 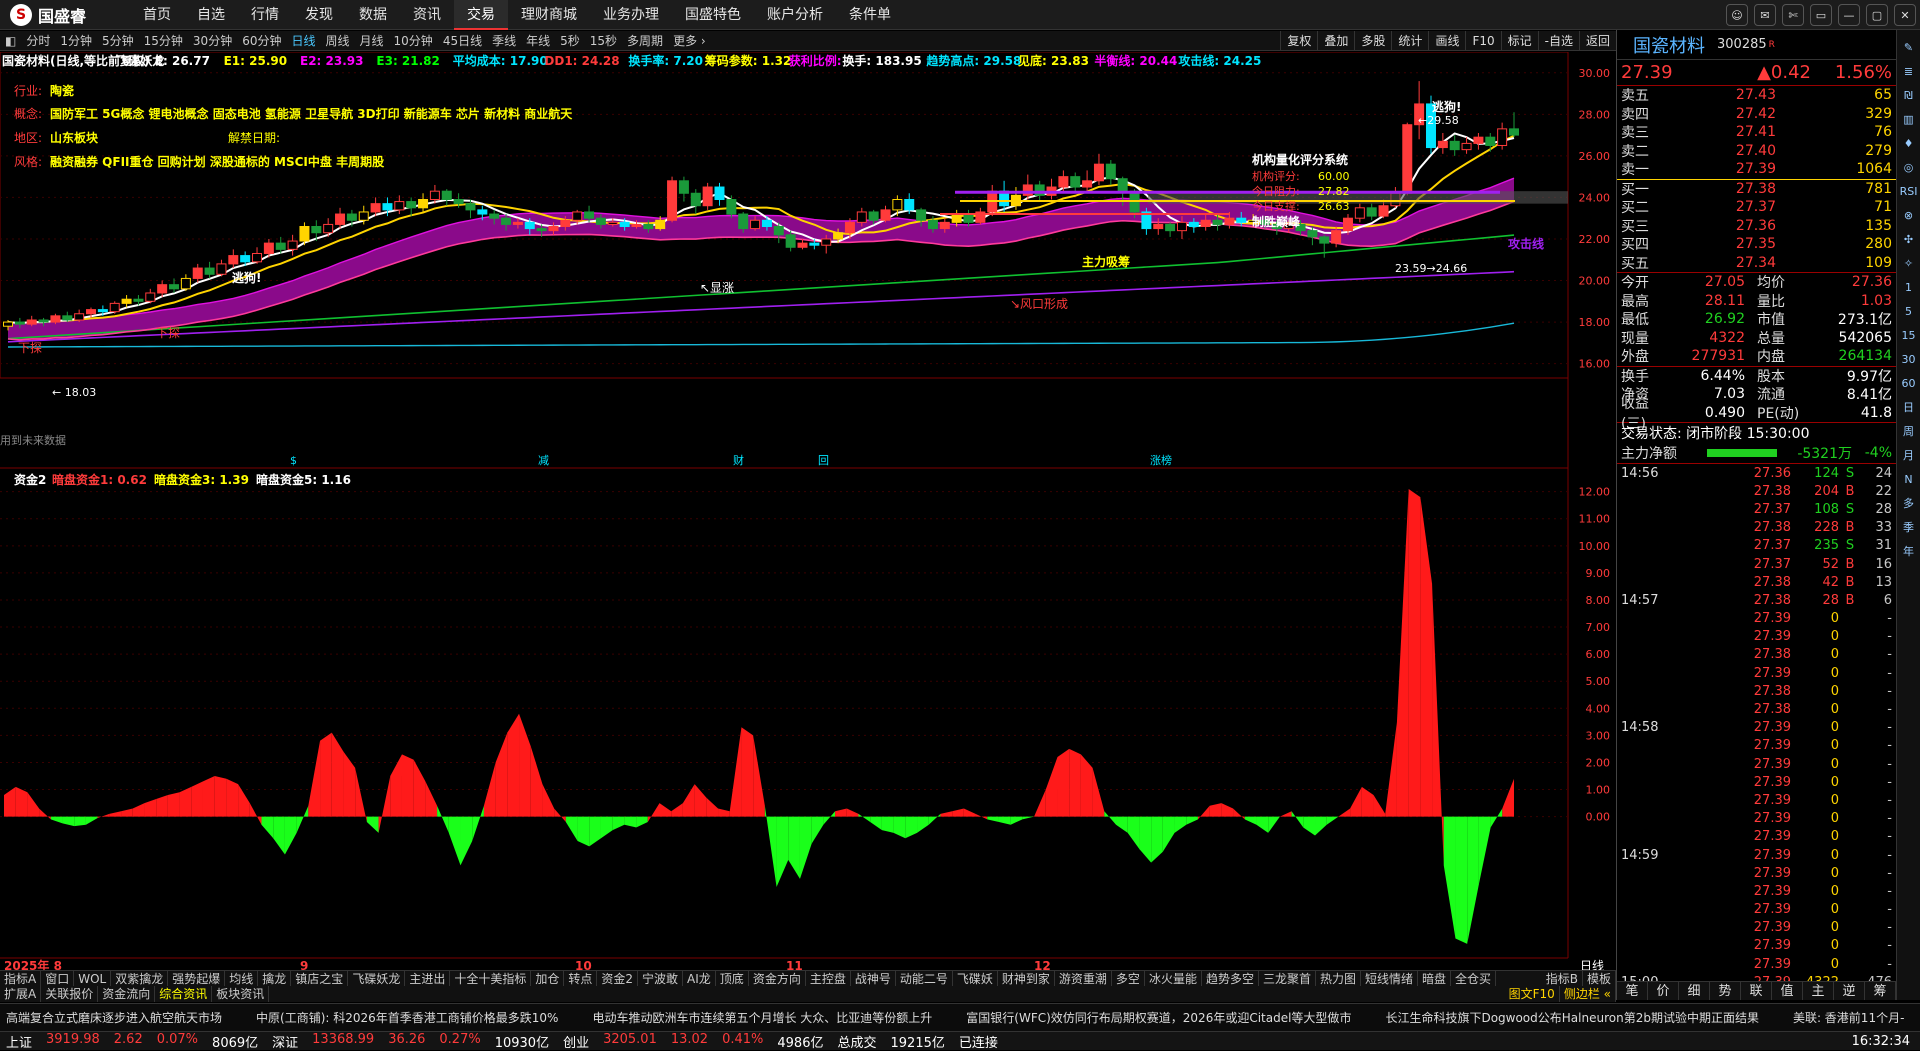 I want to click on news-item-3: 富国银行(WFC)效仿同行布局期权赛道，2026年或迎Citadel等大型做市, so click(x=1158, y=1017).